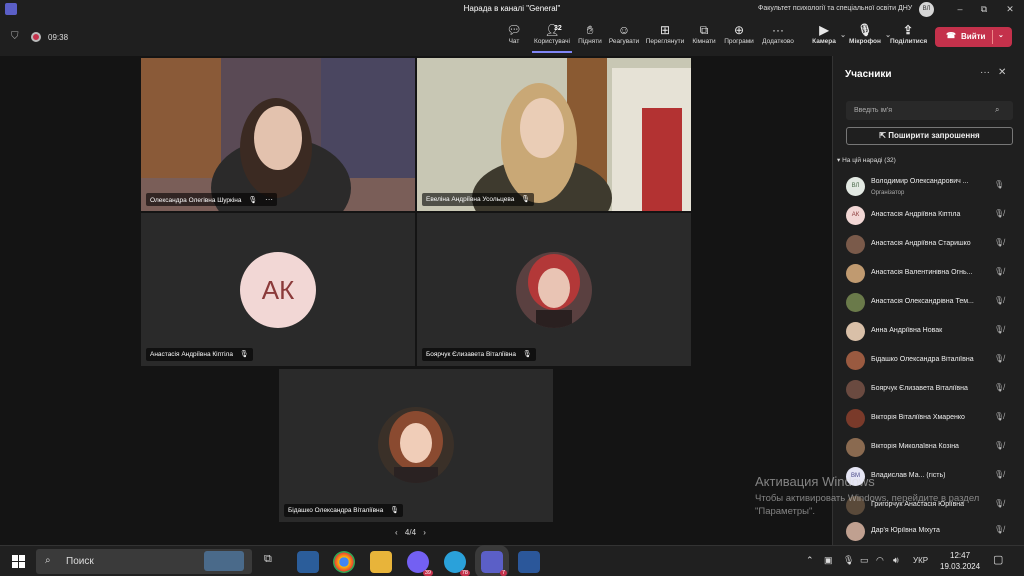  Describe the element at coordinates (928, 532) in the screenshot. I see `participant-row: Дар'я Юріївна Міхута 🎙︎̸` at that location.